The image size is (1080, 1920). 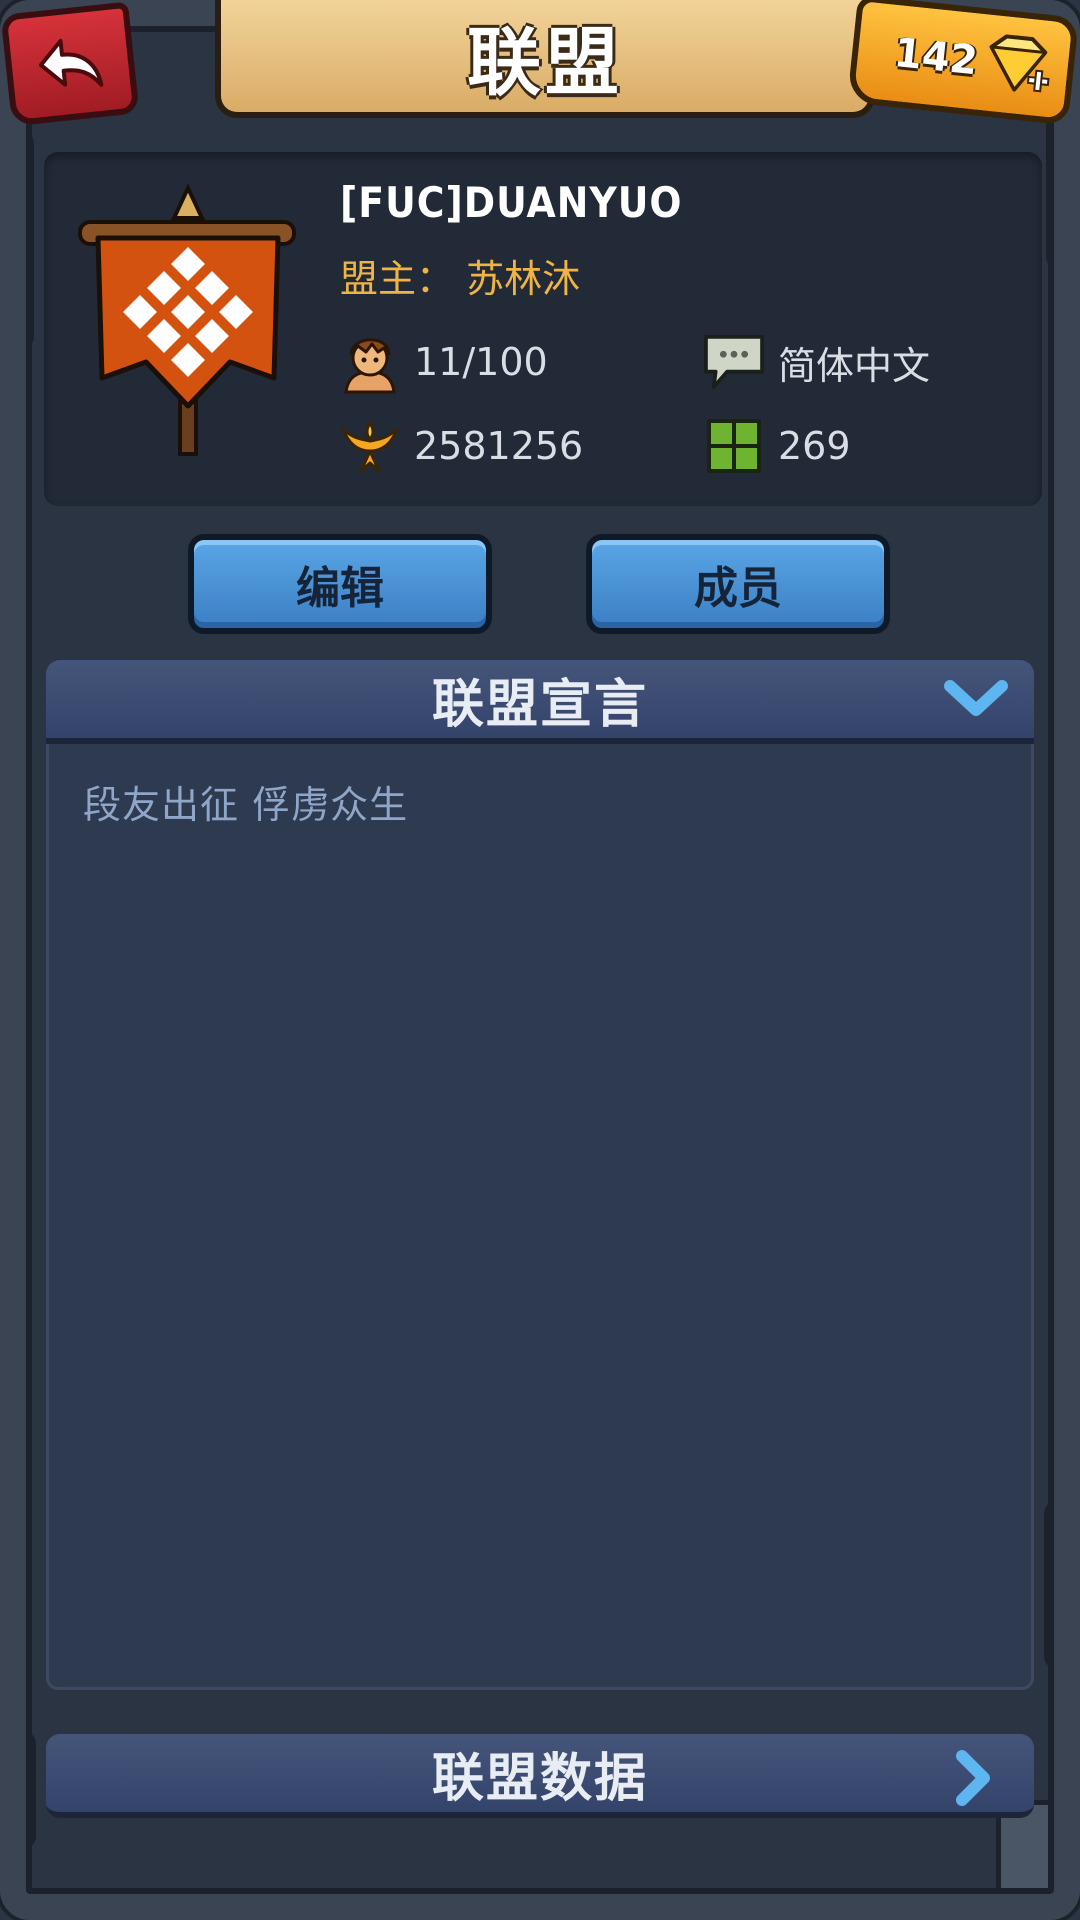 I want to click on leader-label: 盟主：, so click(x=397, y=279).